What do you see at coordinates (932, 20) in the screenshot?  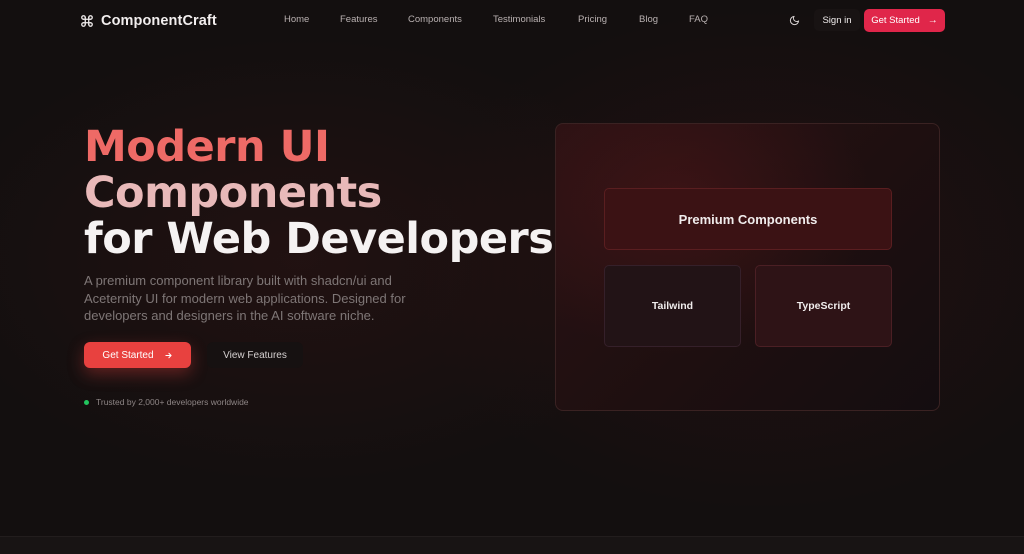 I see `arrow-right-icon: →` at bounding box center [932, 20].